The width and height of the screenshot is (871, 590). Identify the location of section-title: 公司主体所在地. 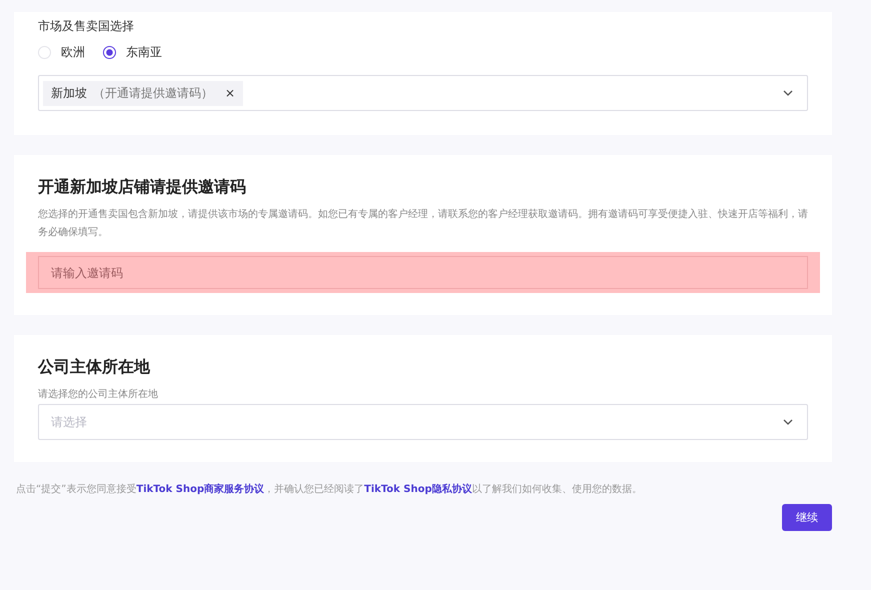
(95, 367).